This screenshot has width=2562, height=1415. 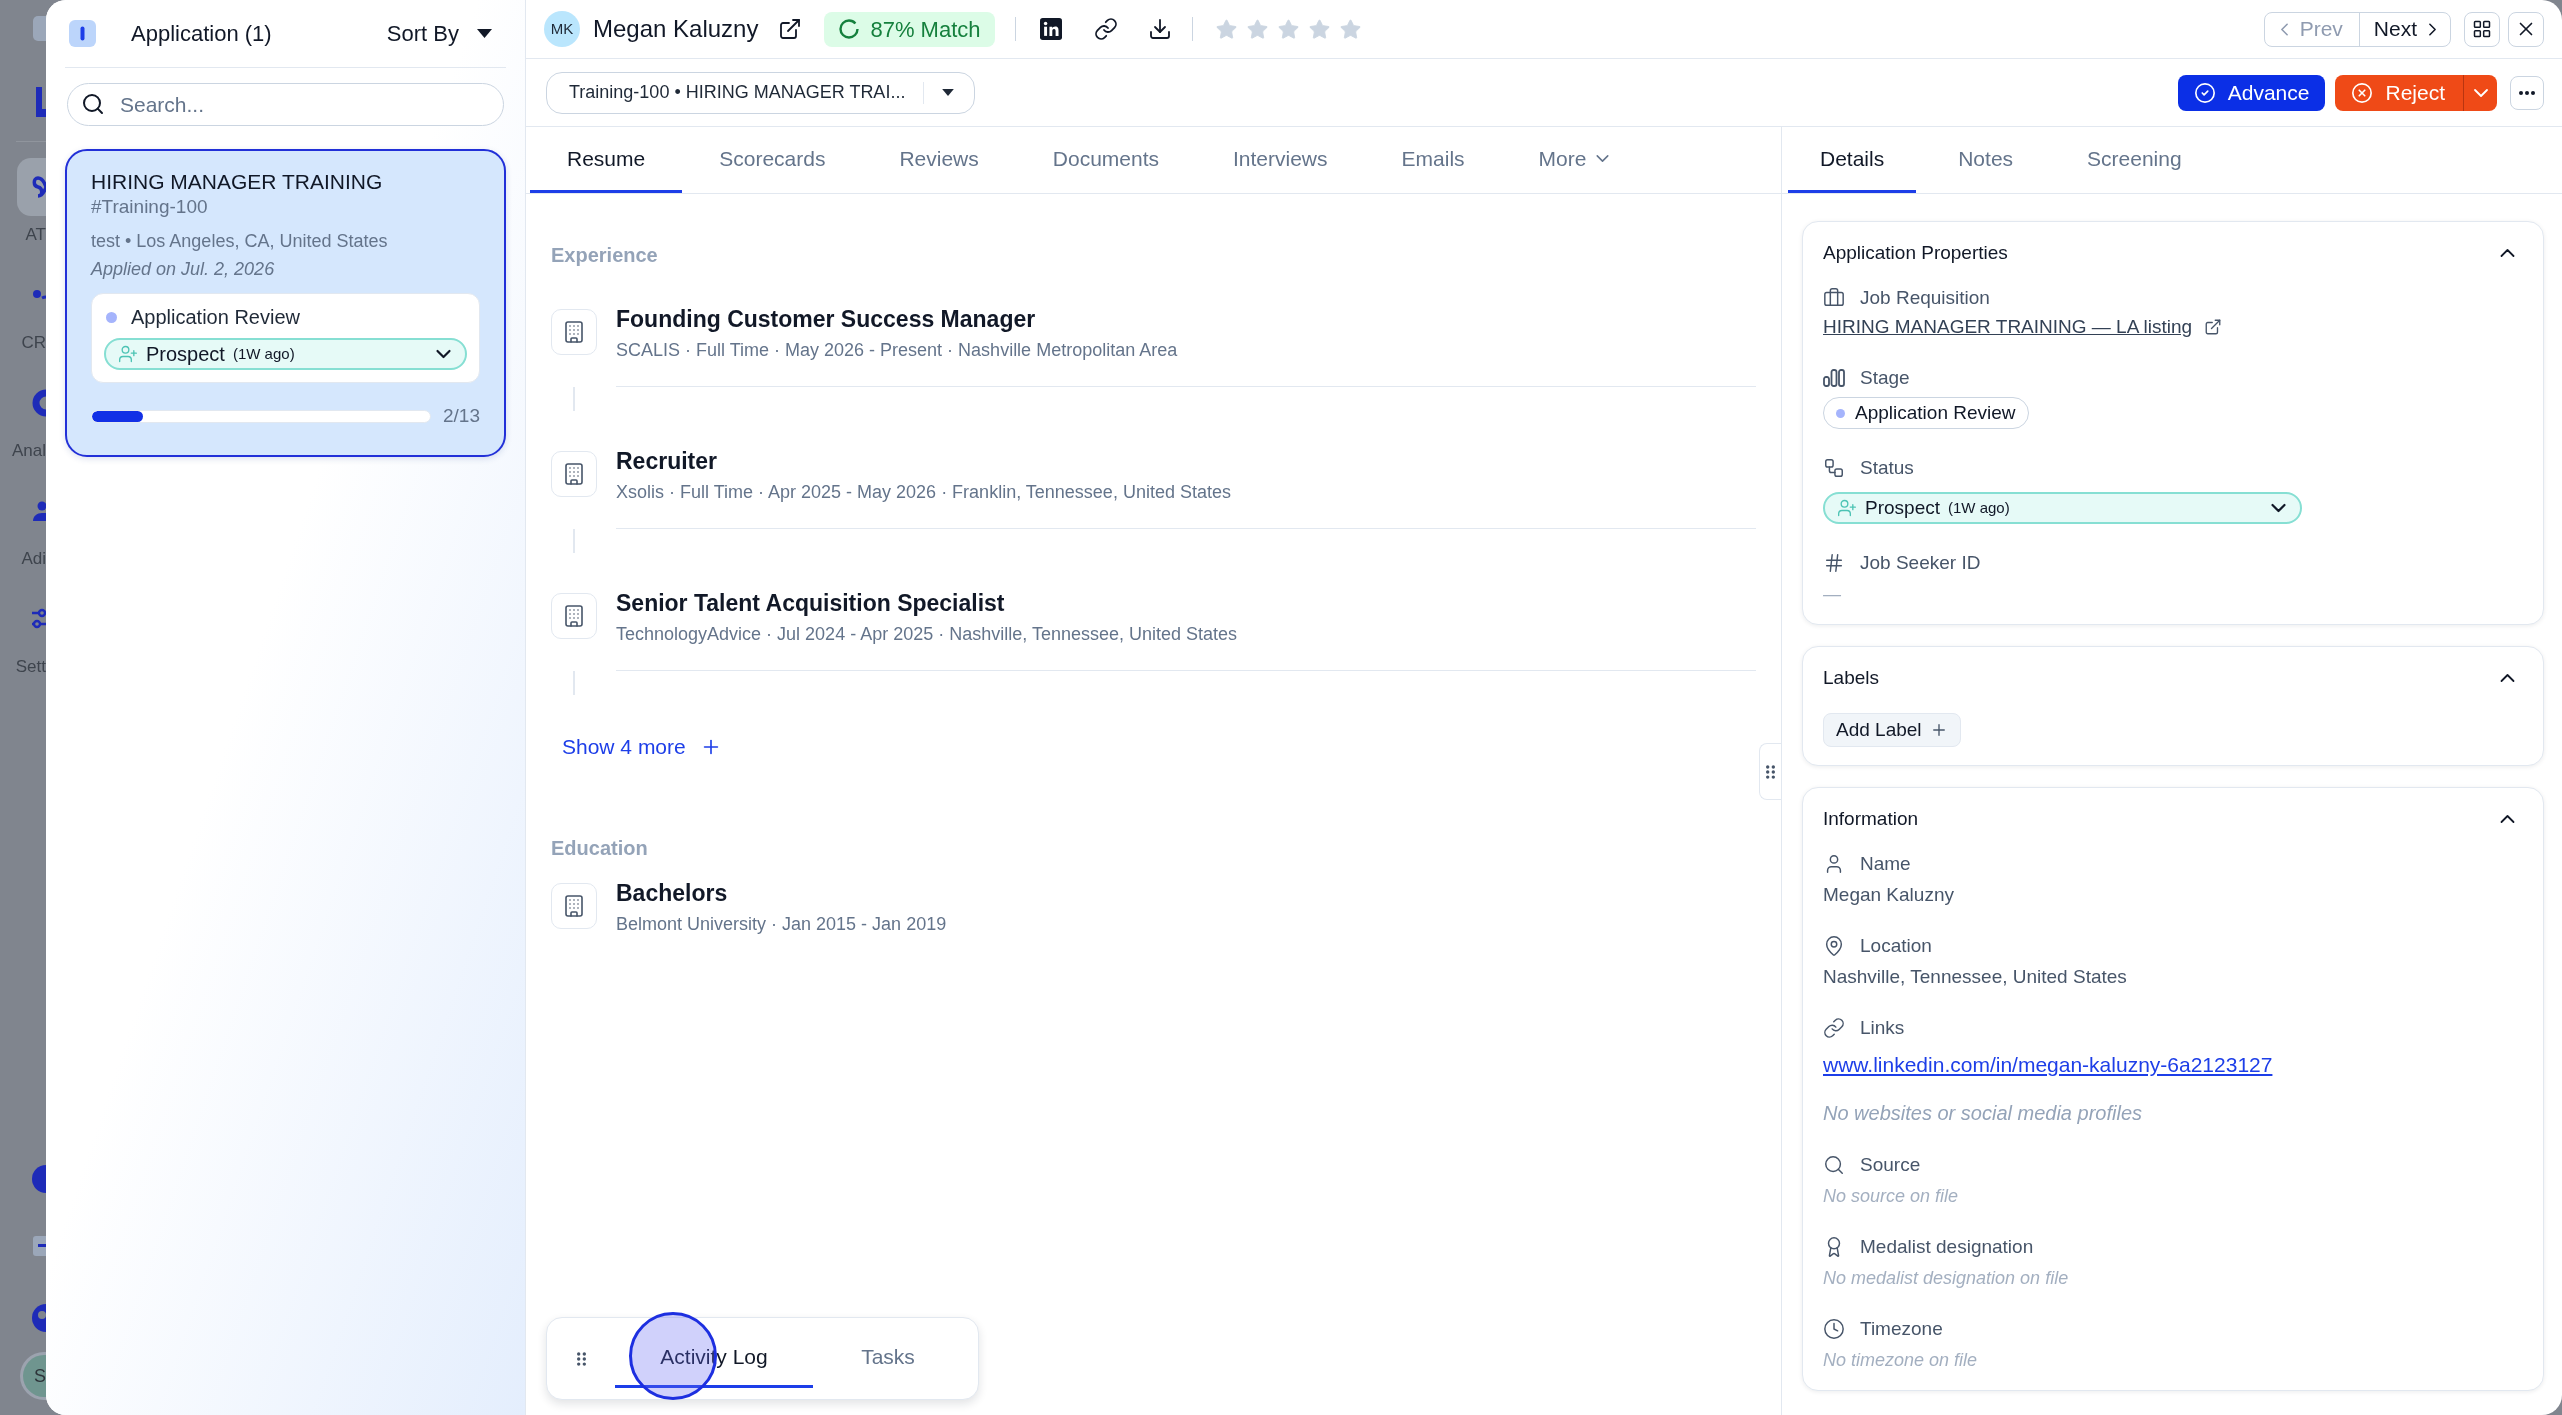 What do you see at coordinates (35, 235) in the screenshot?
I see `nav-label: AT` at bounding box center [35, 235].